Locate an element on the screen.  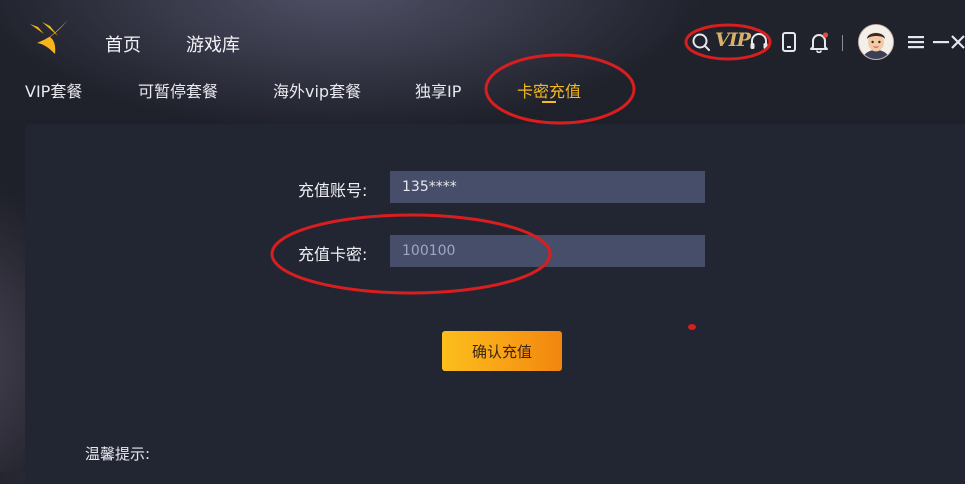
close-icon is located at coordinates (958, 42).